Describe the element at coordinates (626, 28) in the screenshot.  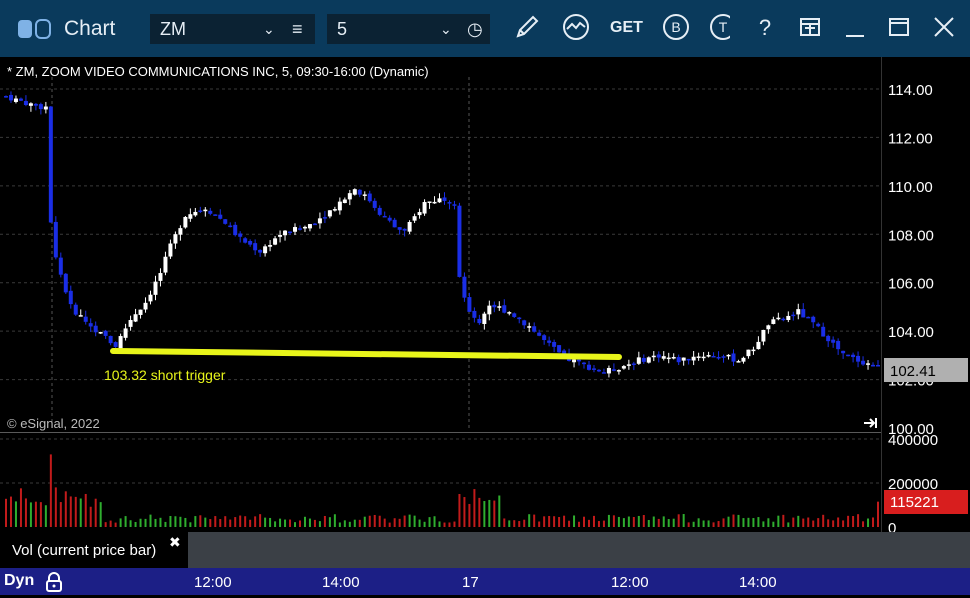
I see `get-icon: GET` at that location.